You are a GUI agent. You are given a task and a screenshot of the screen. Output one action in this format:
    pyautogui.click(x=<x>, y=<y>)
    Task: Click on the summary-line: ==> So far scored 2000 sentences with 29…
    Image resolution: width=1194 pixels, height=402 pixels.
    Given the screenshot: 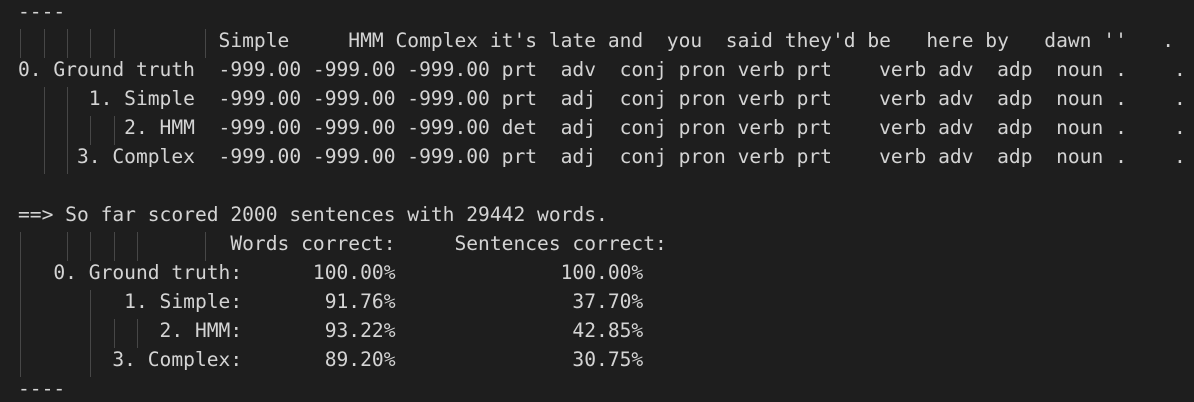 What is the action you would take?
    pyautogui.click(x=313, y=214)
    